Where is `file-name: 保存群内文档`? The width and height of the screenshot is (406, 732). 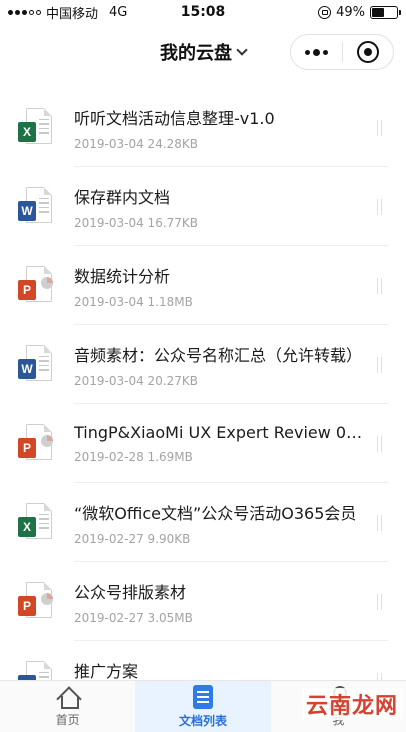
file-name: 保存群内文档 is located at coordinates (122, 197).